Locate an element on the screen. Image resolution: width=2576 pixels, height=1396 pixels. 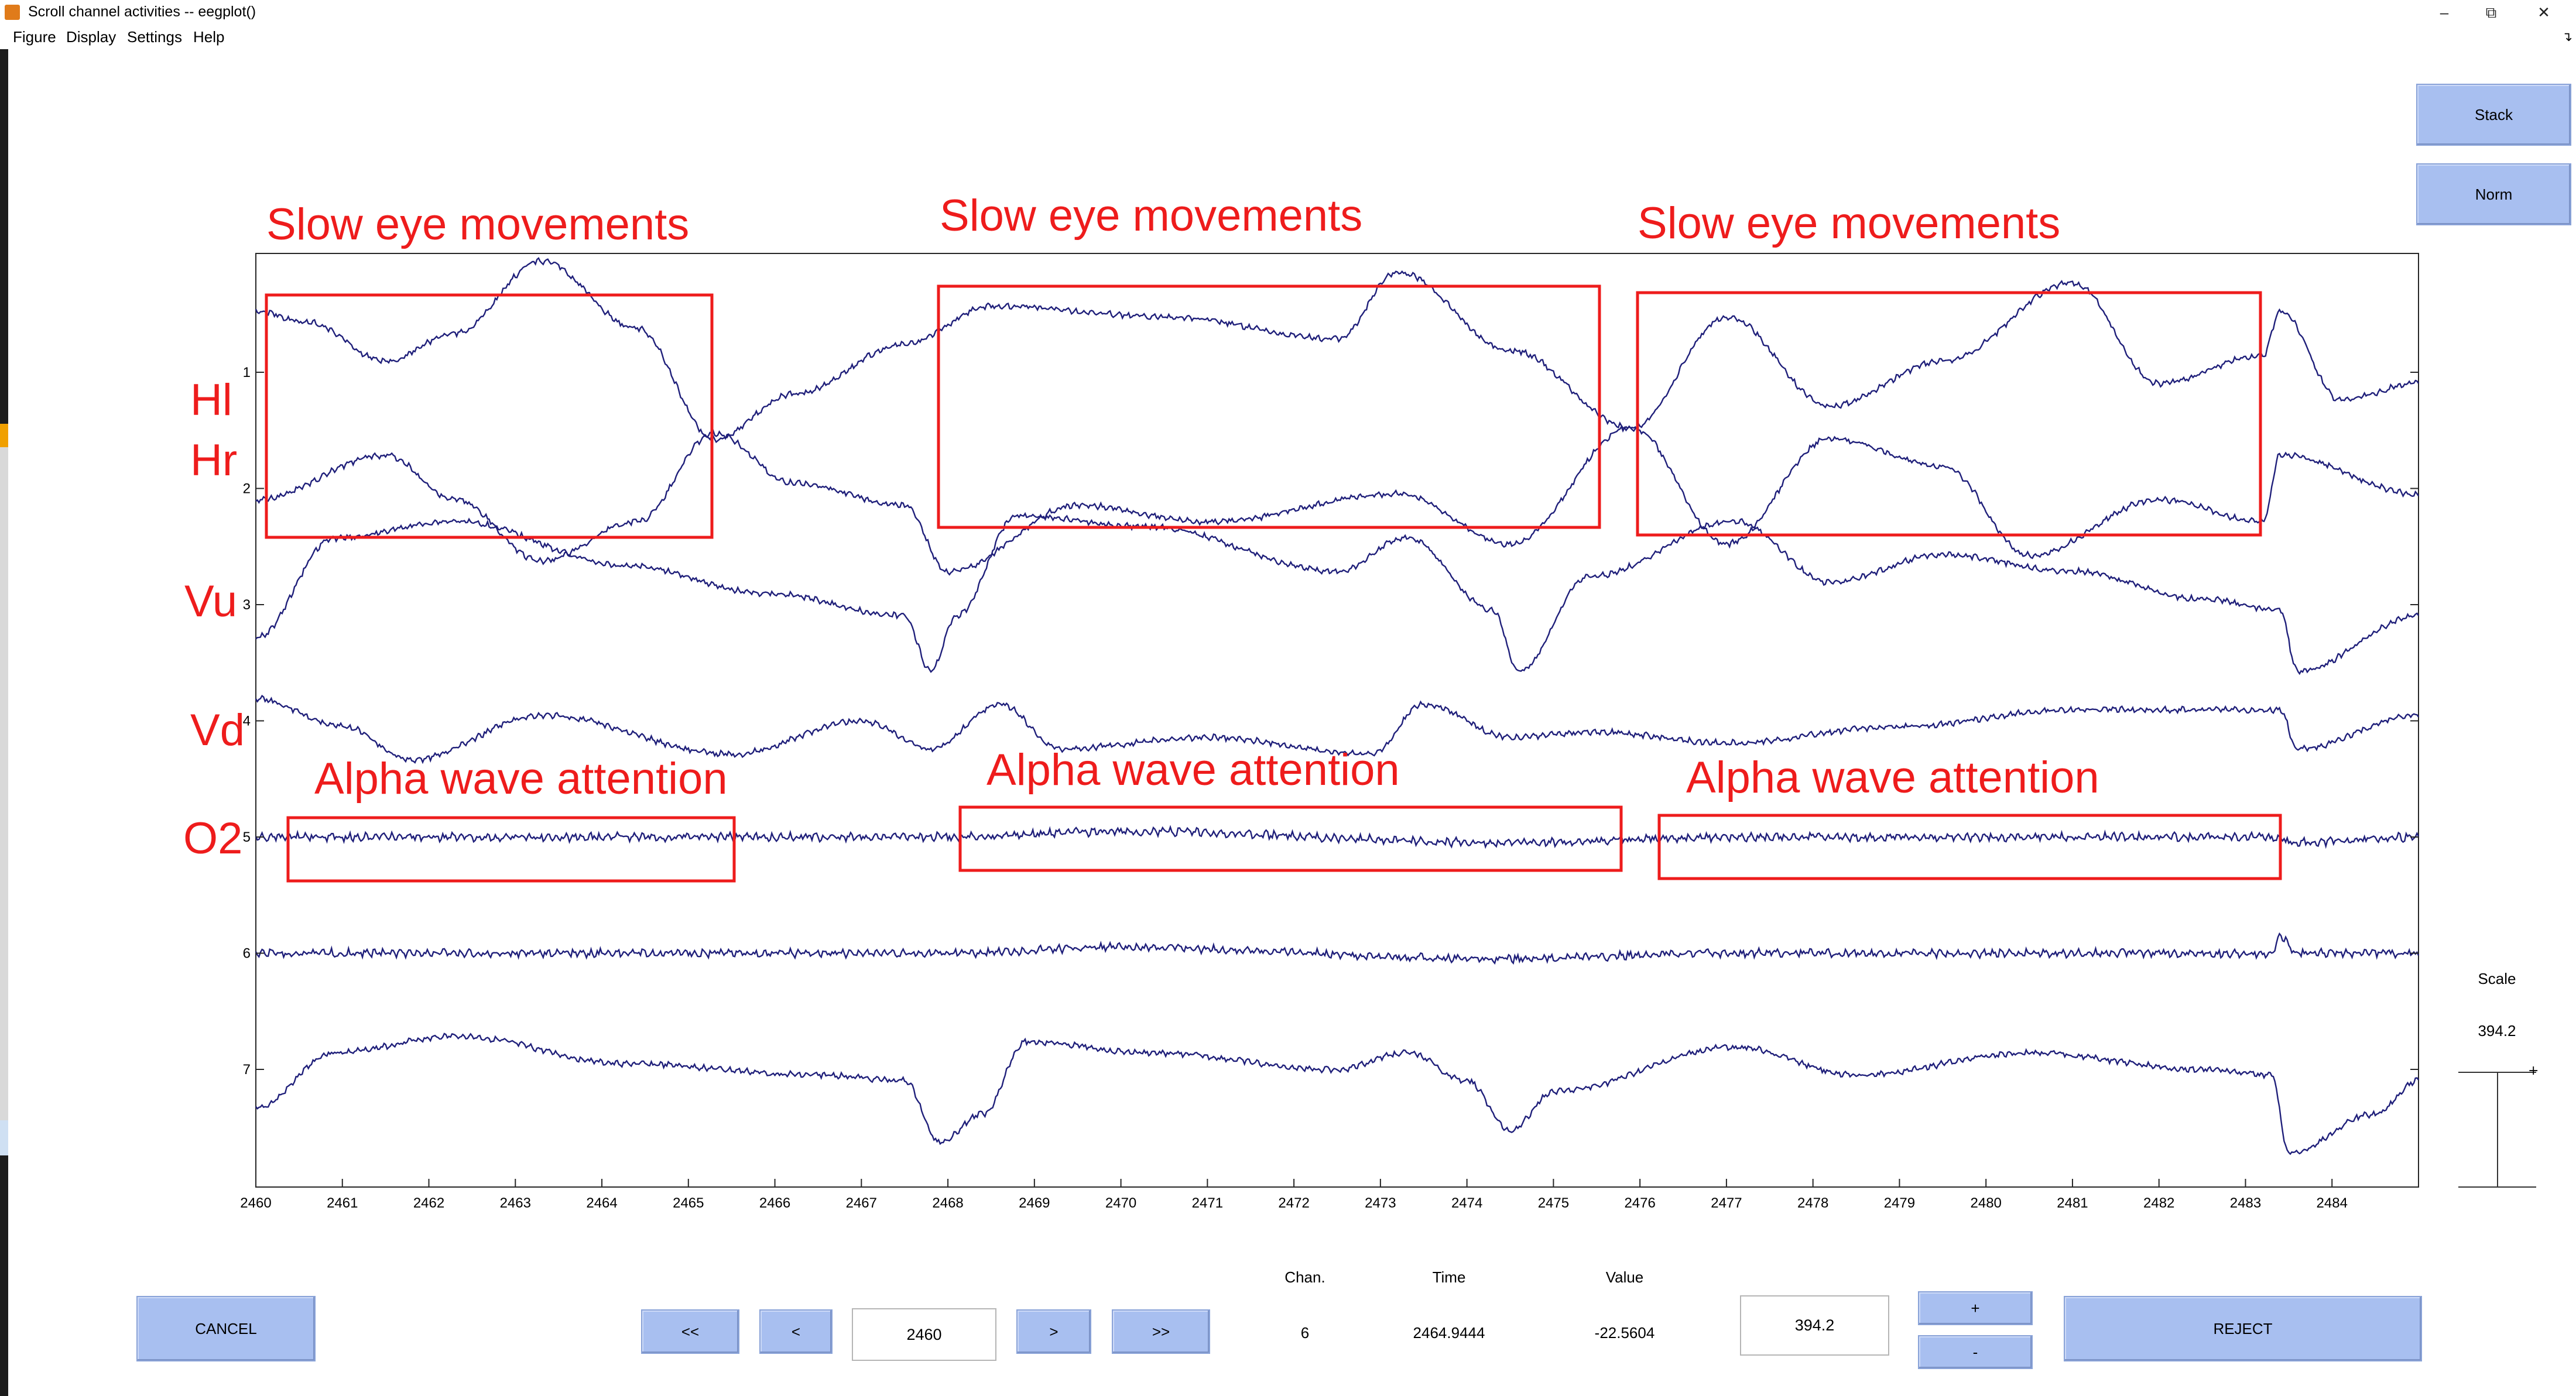
channel-tick-label: 5 is located at coordinates (247, 837).